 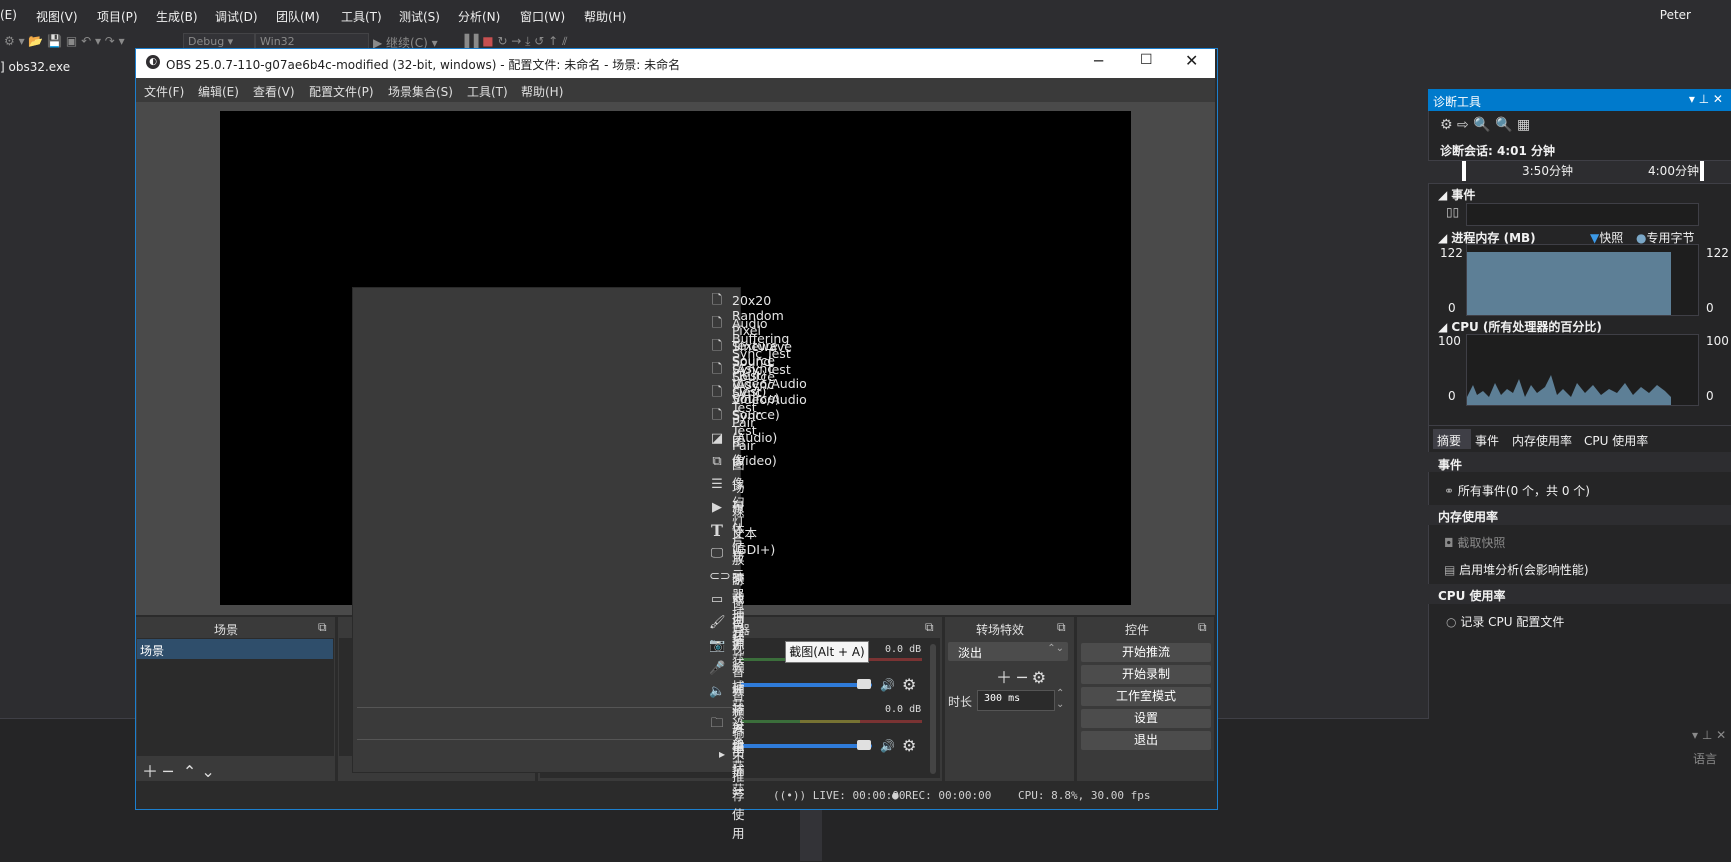 I want to click on mixer-undock-icon: ⧉, so click(x=929, y=627).